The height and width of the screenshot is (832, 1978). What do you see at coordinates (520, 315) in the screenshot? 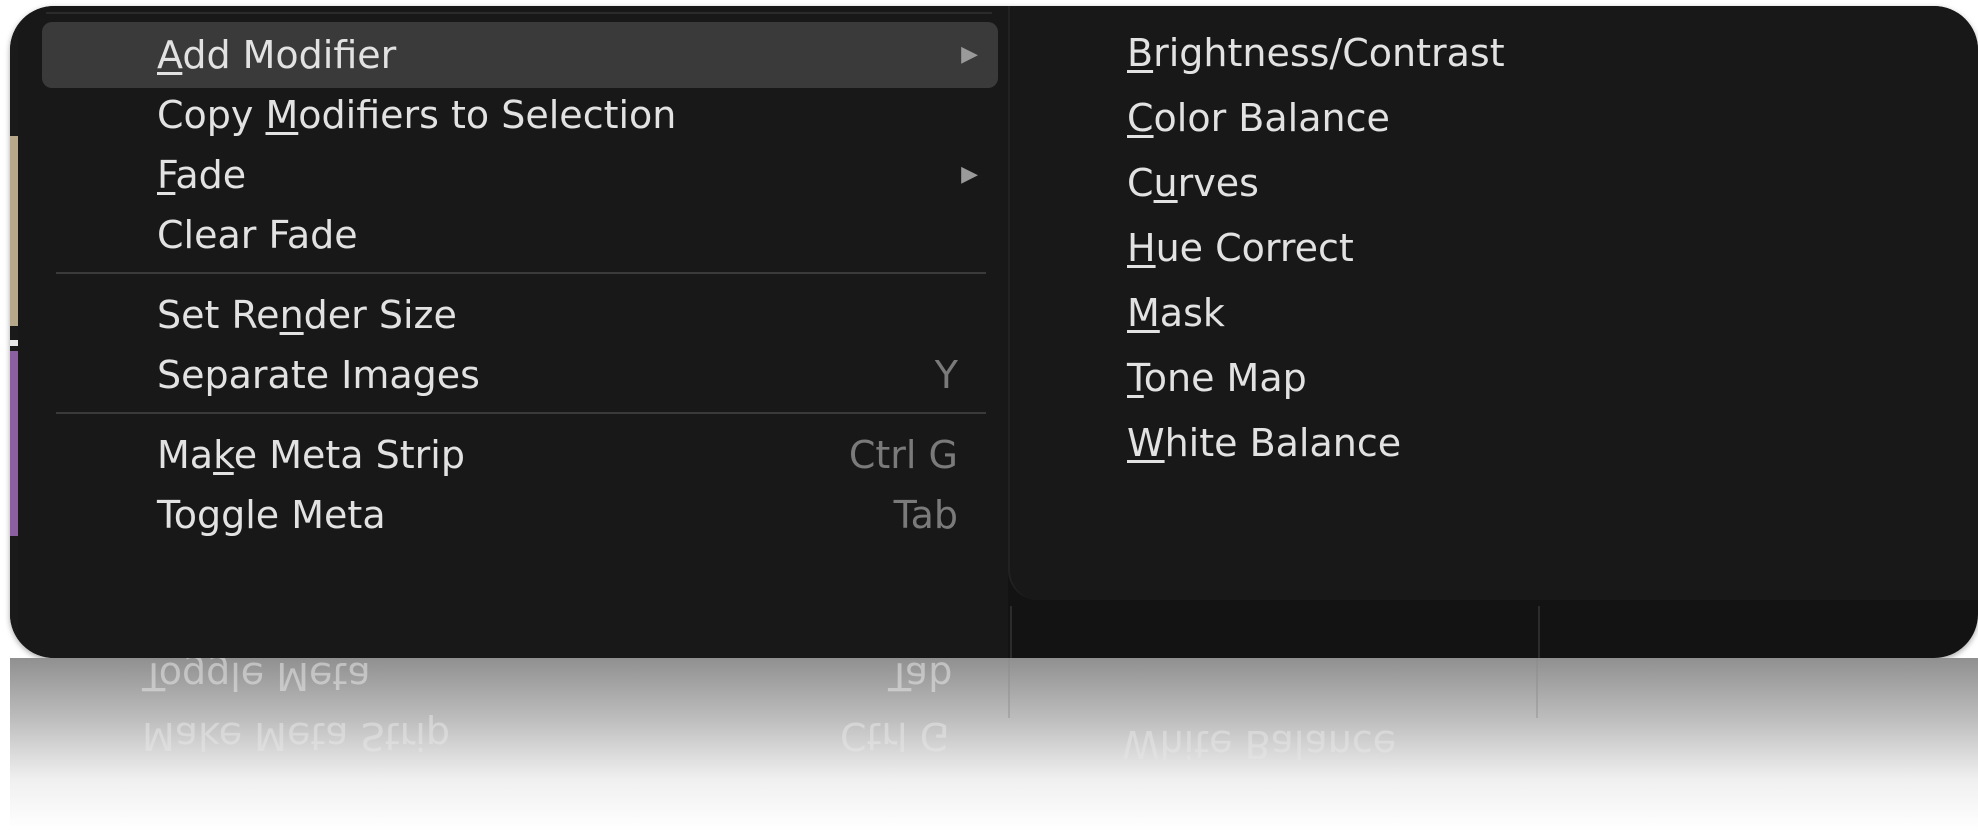
I see `menu-item-set-render-size: Set Render Size` at bounding box center [520, 315].